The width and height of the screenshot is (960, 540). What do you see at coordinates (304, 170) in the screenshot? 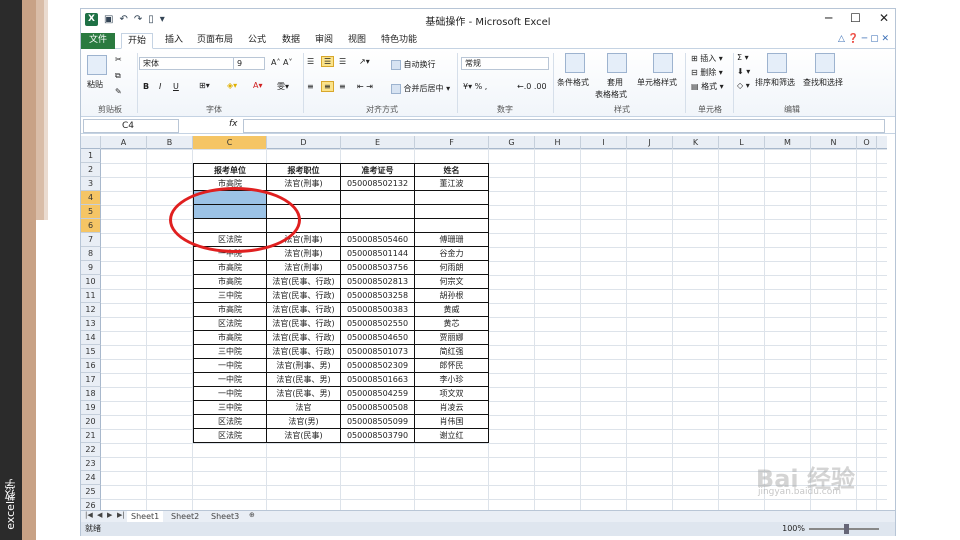
I see `table-header-cell: 报考职位` at bounding box center [304, 170].